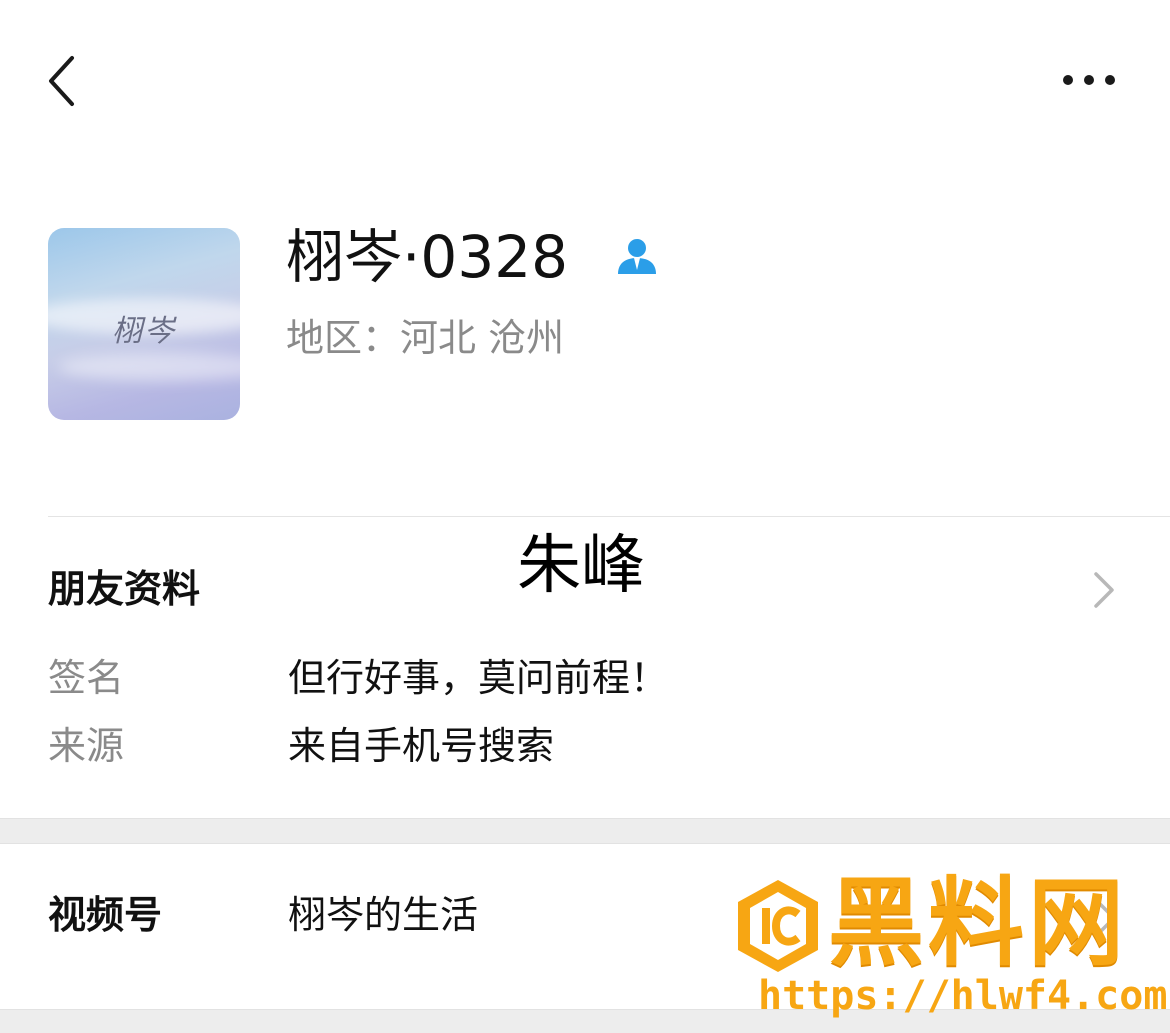  What do you see at coordinates (978, 923) in the screenshot?
I see `watermark-text: 黑料网` at bounding box center [978, 923].